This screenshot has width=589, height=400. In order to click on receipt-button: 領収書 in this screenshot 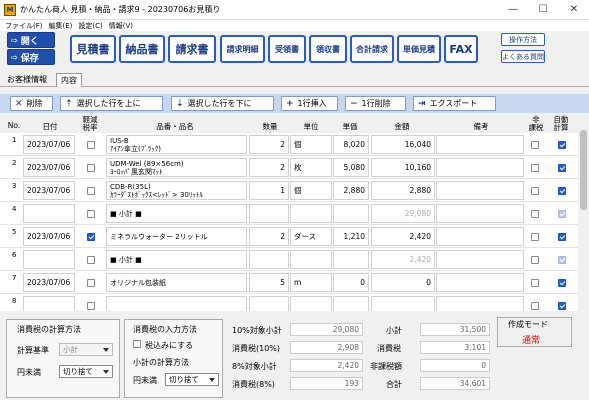, I will do `click(328, 49)`.